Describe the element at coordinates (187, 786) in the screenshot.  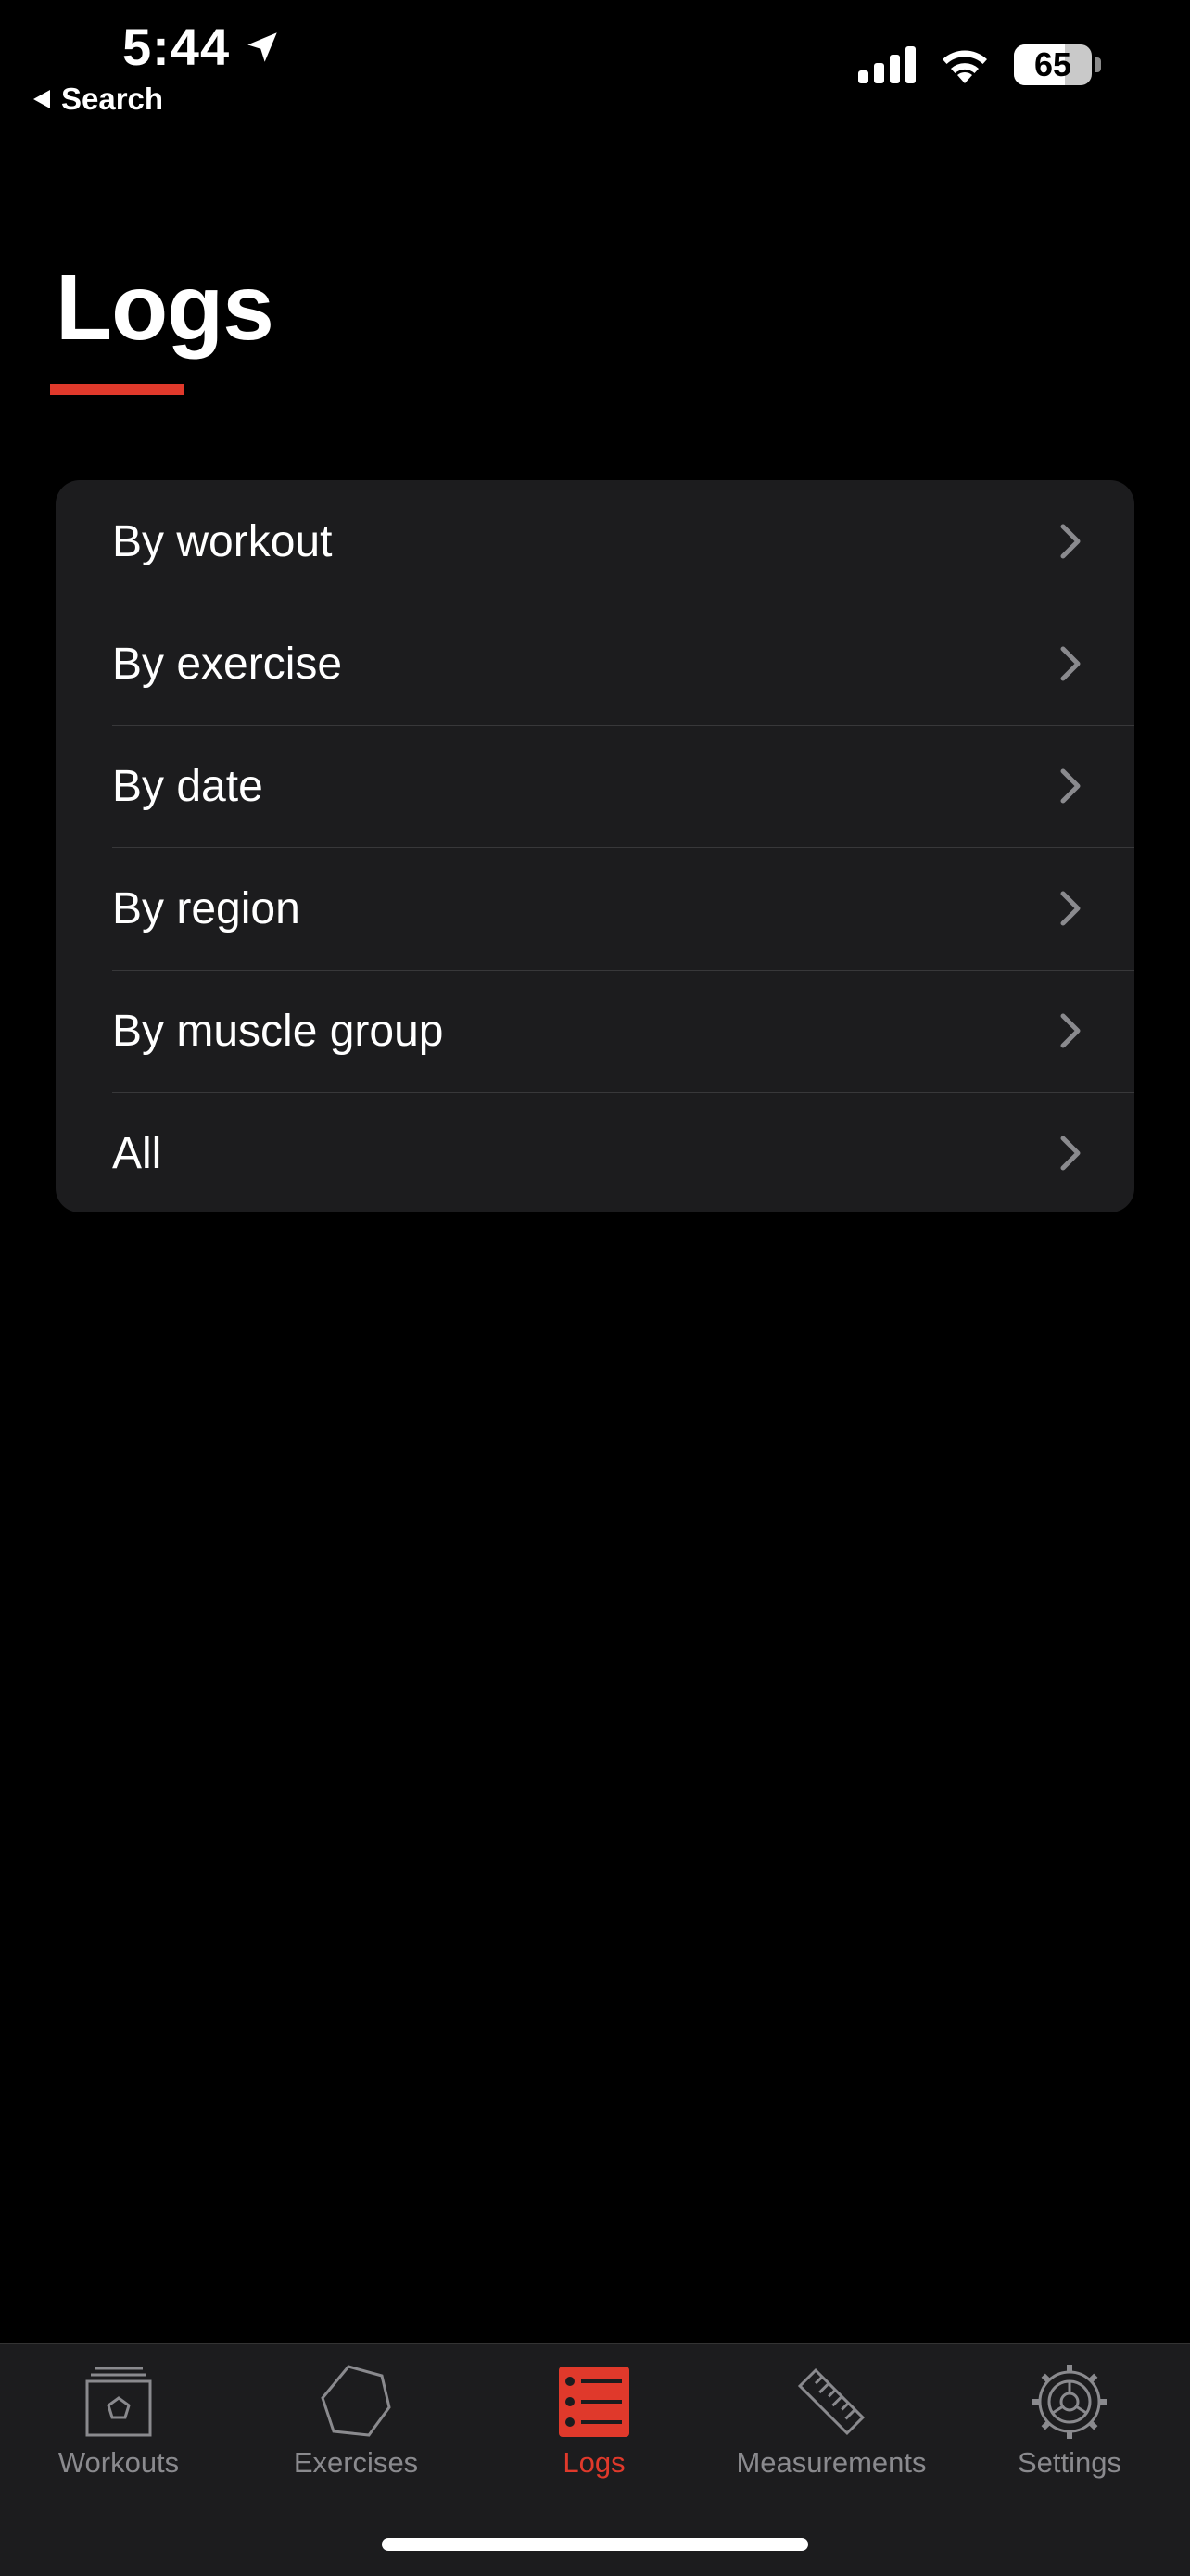
I see `list-item-label: By date` at that location.